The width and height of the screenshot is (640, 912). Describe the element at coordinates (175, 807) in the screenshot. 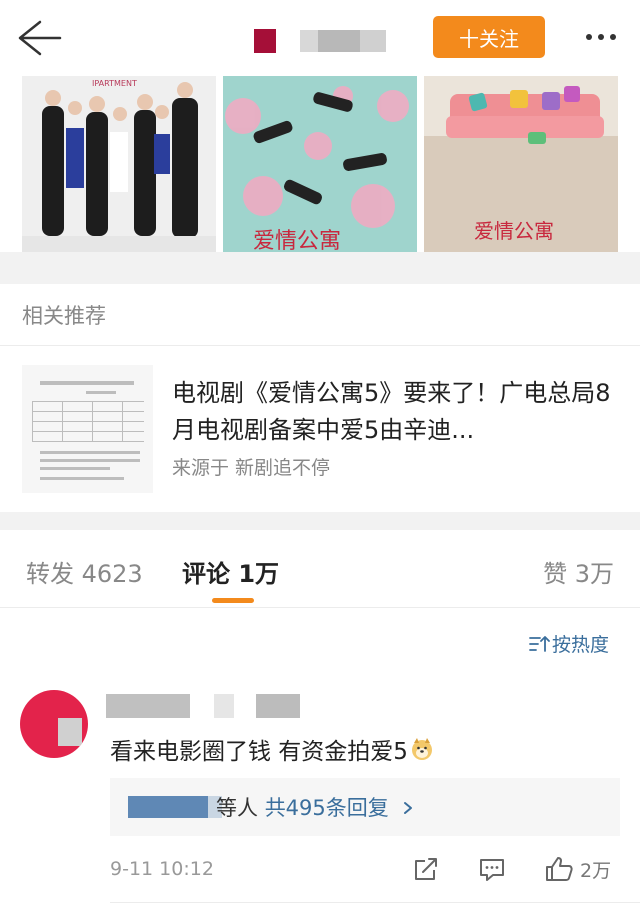

I see `reply-user-blurred` at that location.